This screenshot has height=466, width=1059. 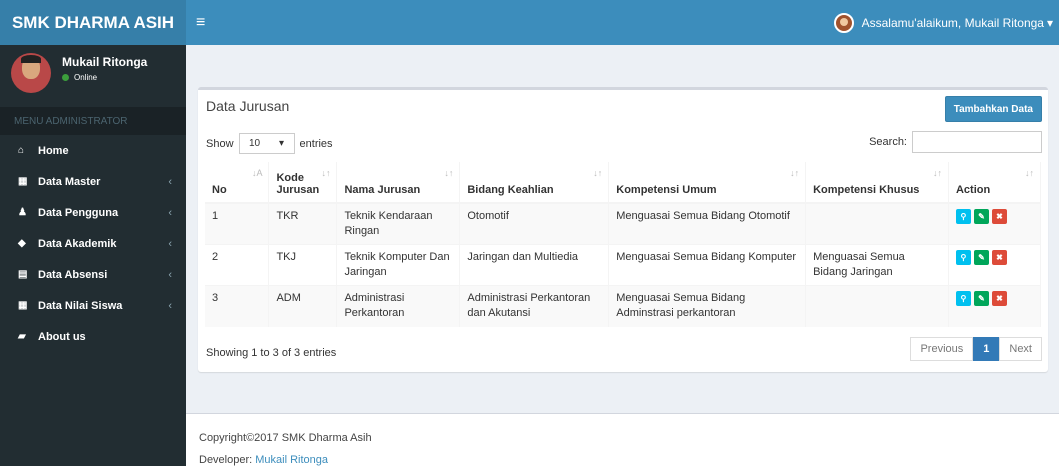 I want to click on table-info: Showing 1 to 3 of 3 entries, so click(x=271, y=353).